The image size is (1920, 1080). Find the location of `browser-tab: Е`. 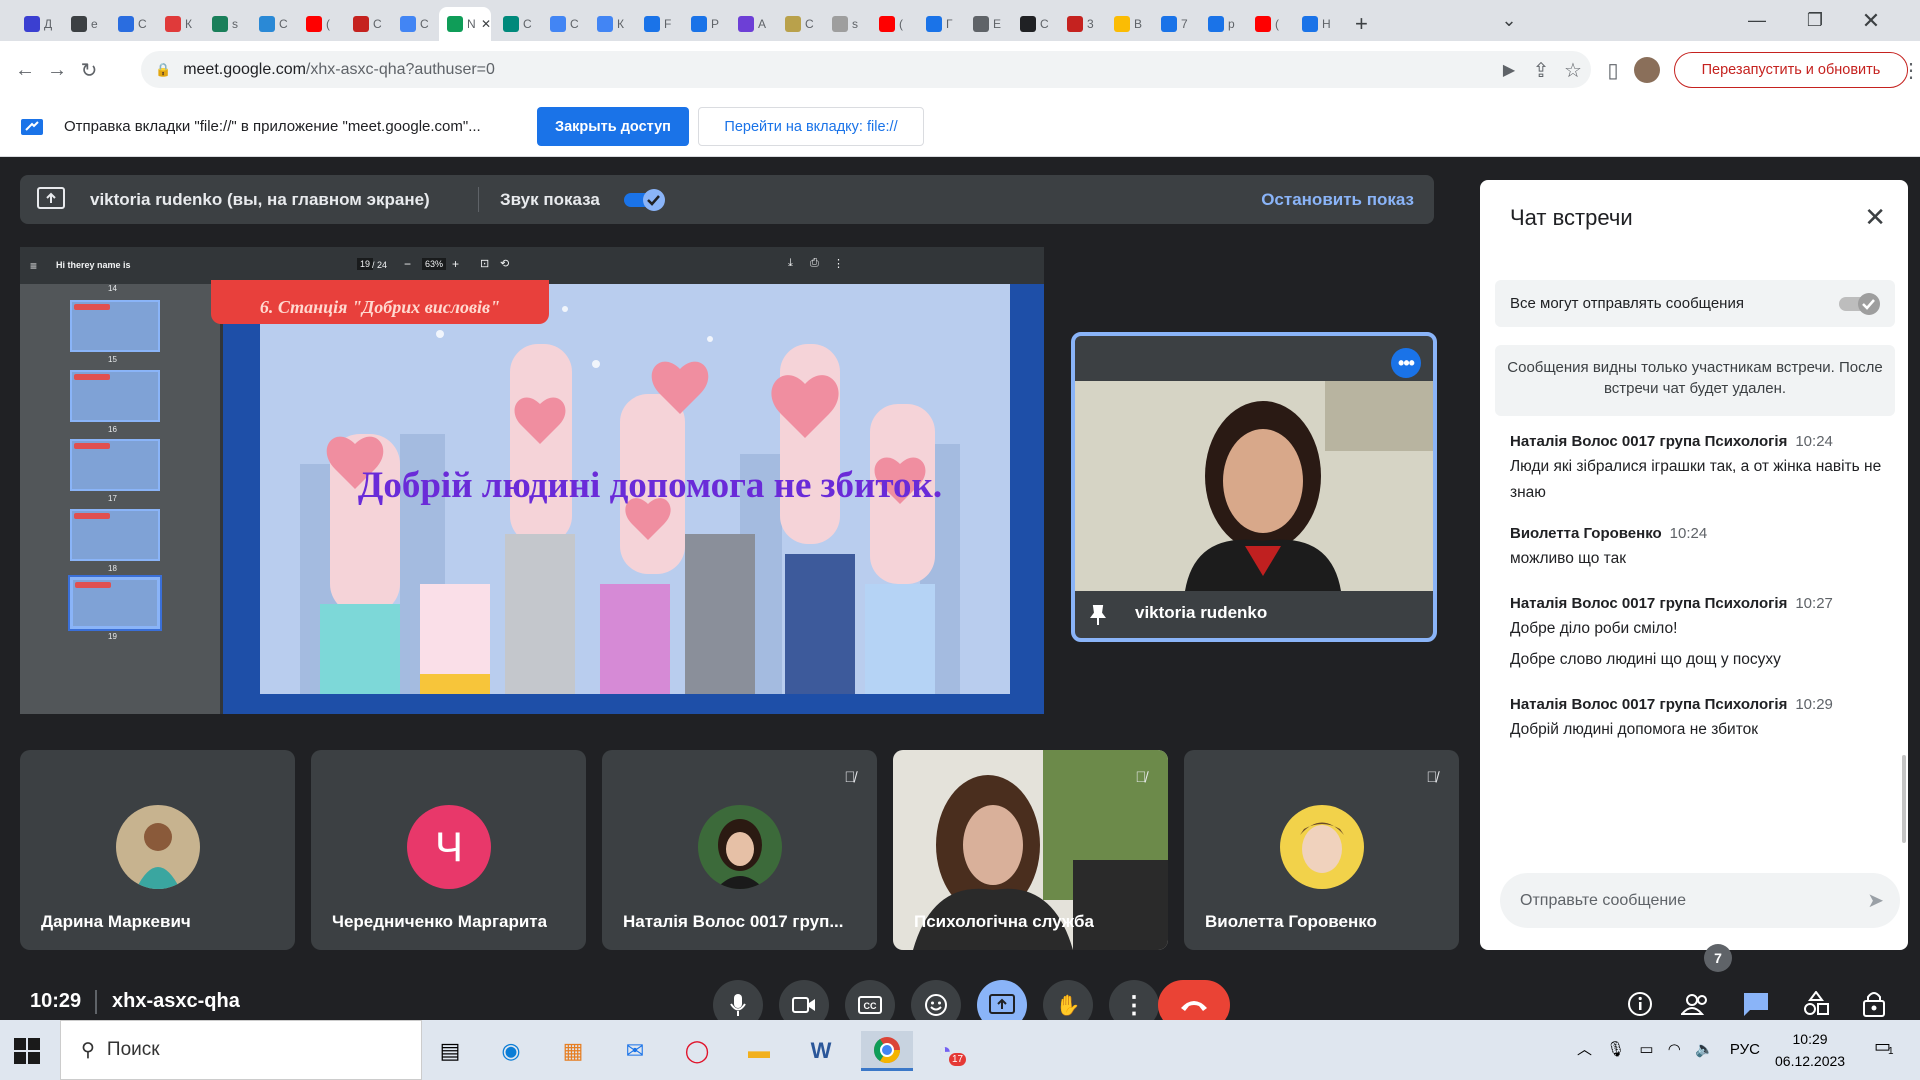

browser-tab: Е is located at coordinates (987, 24).